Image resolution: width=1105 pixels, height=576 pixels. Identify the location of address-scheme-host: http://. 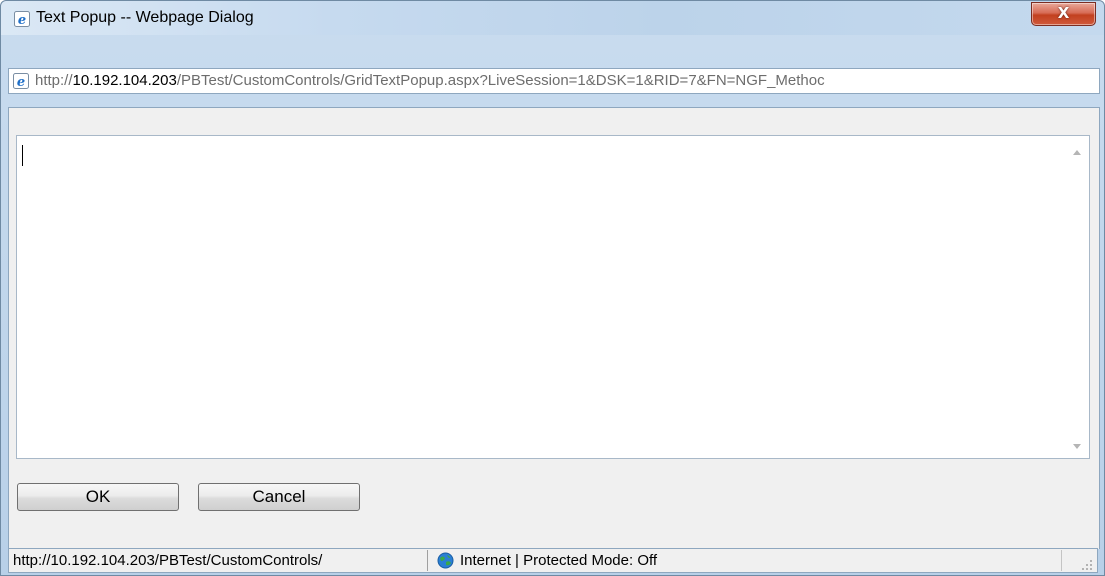
(54, 80).